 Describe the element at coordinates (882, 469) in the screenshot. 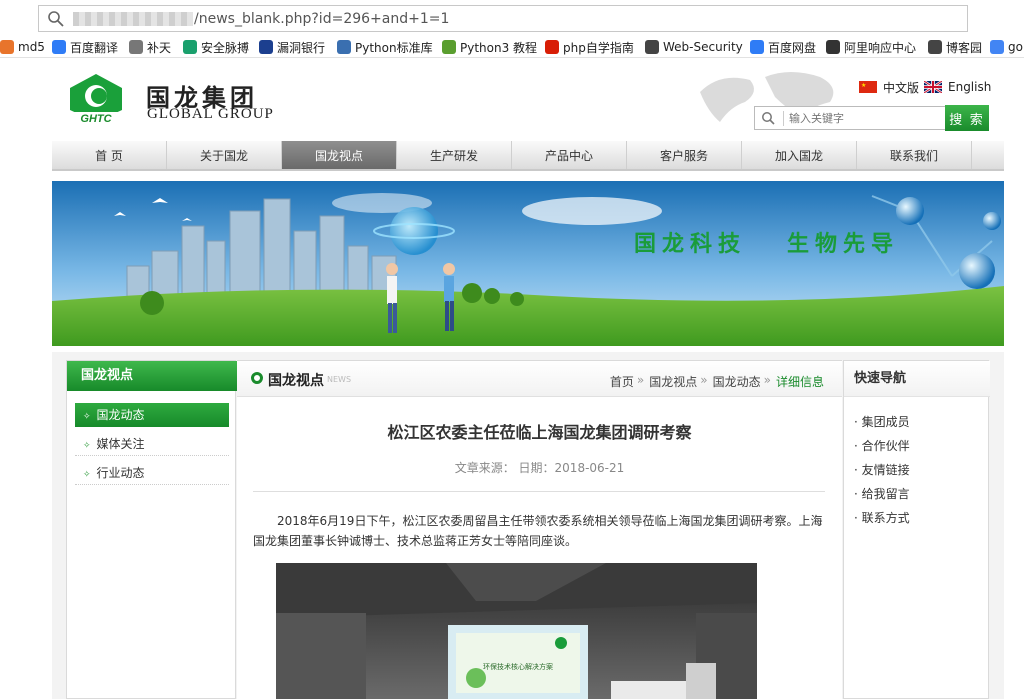

I see `quicknav-link: · 友情链接` at that location.